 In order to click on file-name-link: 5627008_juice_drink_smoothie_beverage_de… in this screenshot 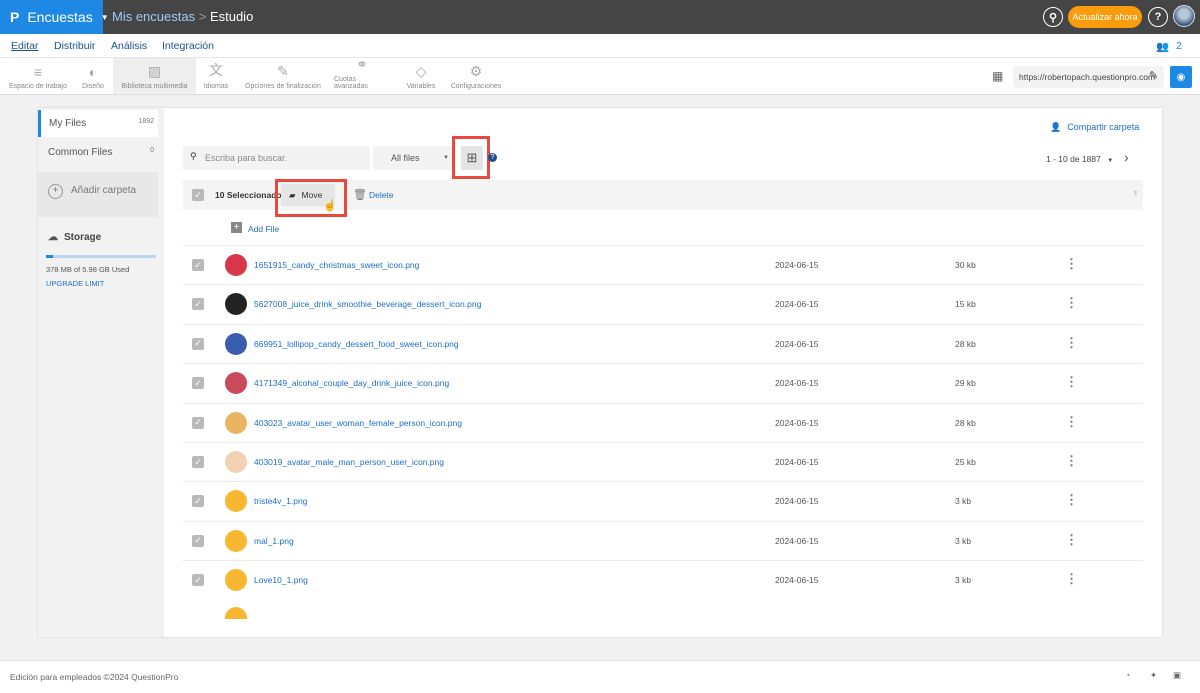, I will do `click(367, 304)`.